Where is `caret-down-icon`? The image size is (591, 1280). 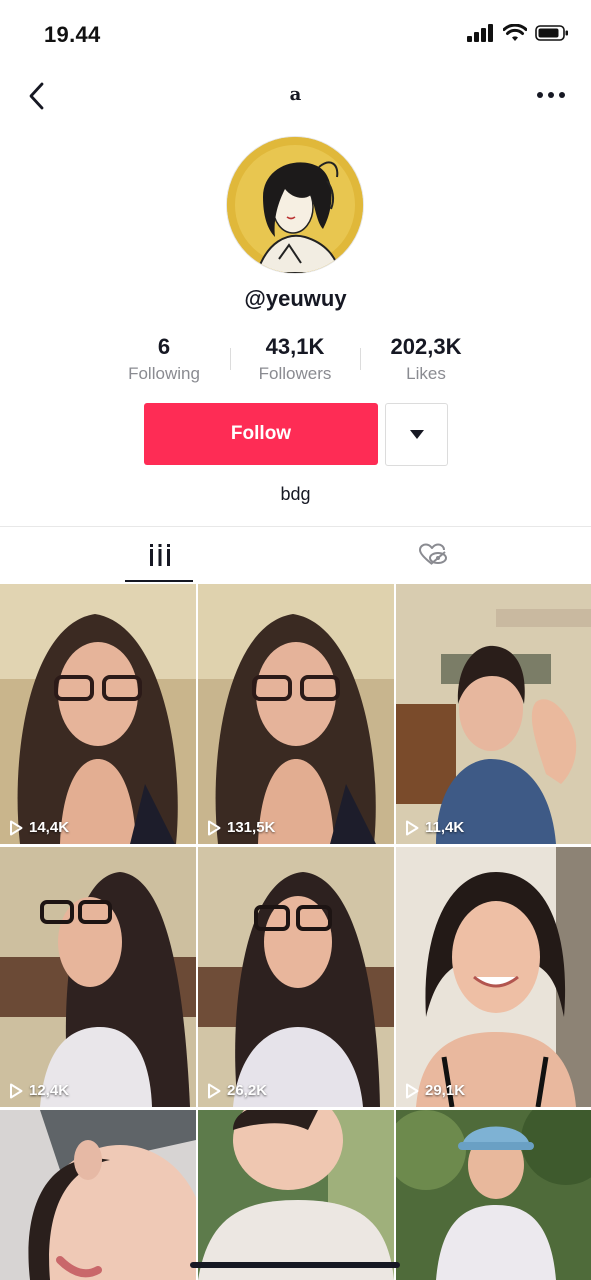 caret-down-icon is located at coordinates (416, 434).